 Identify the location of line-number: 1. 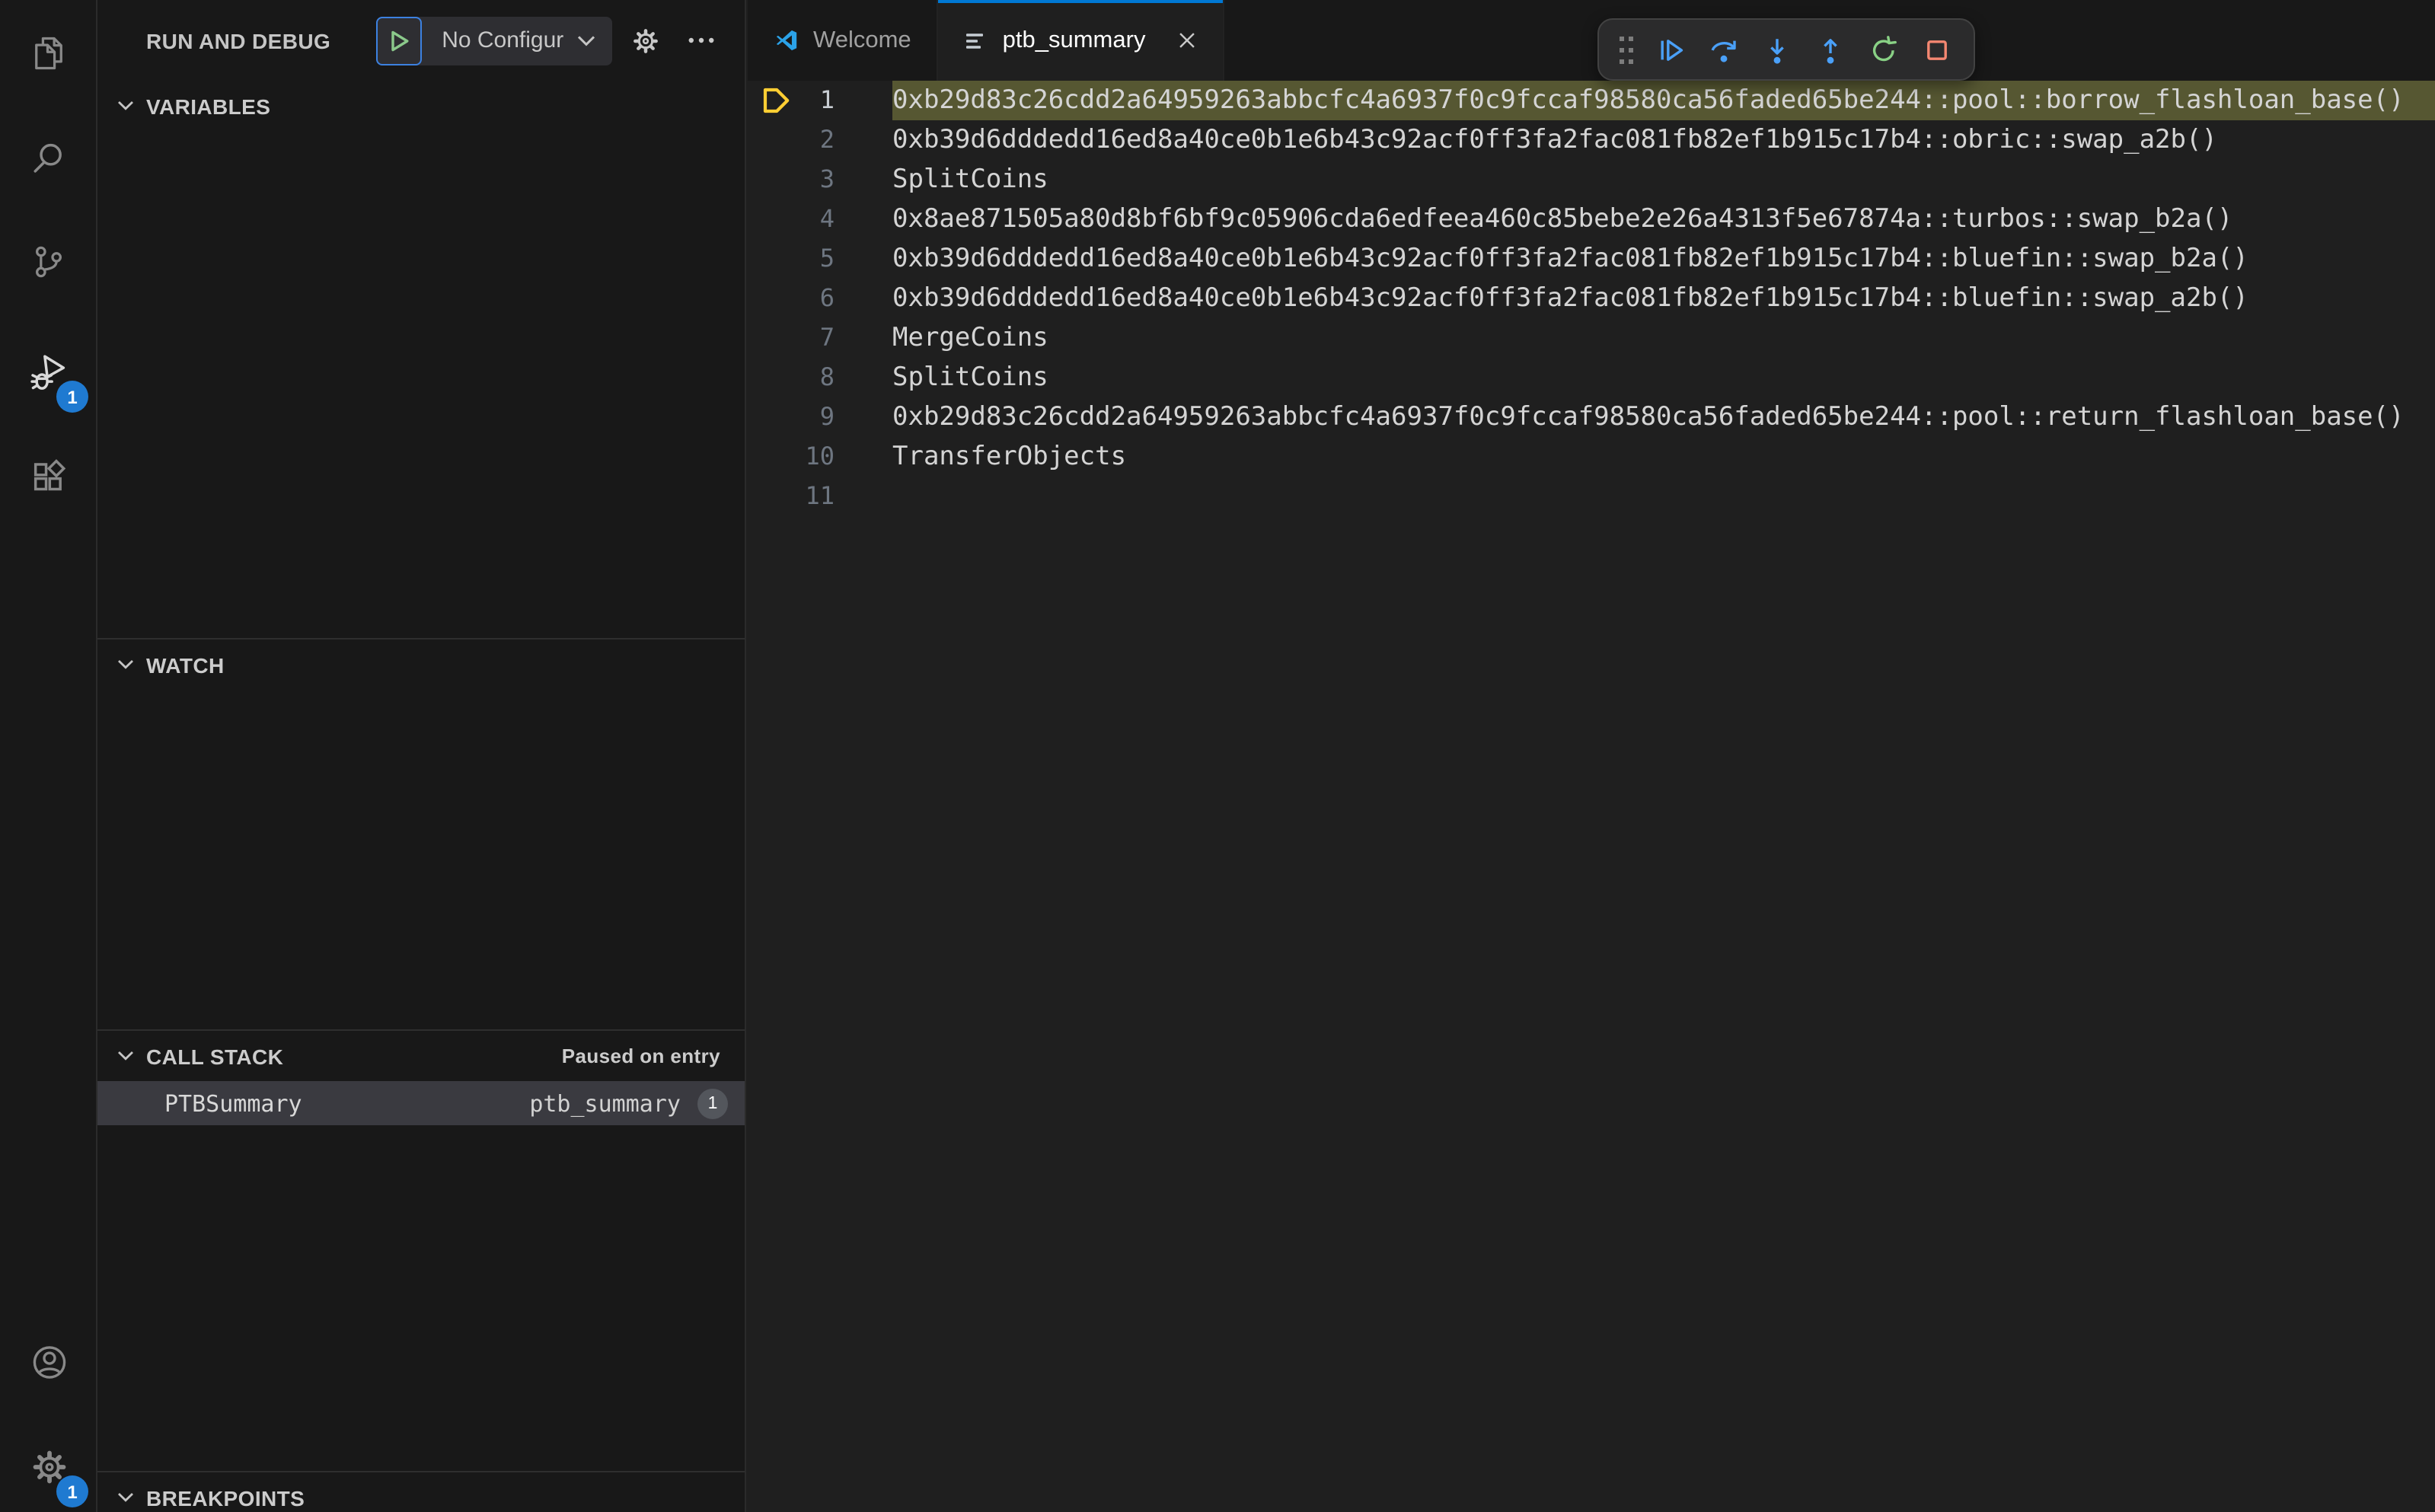
(827, 100).